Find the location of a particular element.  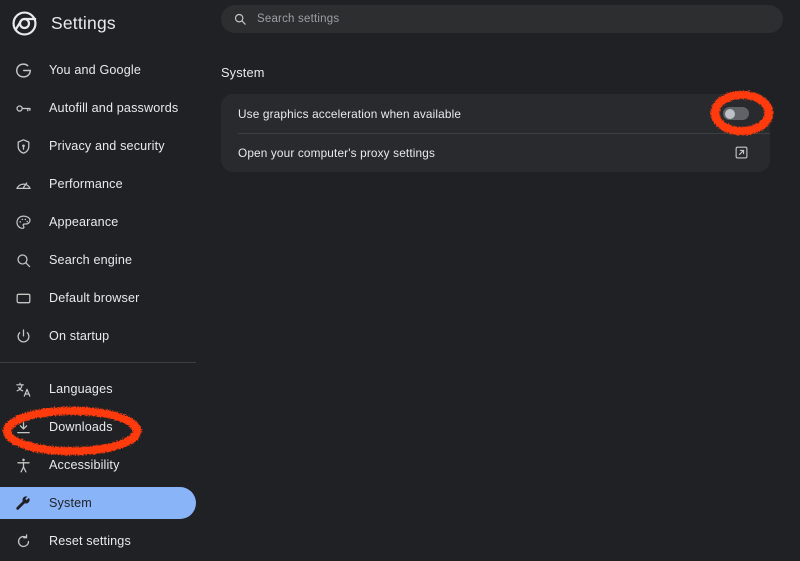

chrome-logo-icon is located at coordinates (24, 23).